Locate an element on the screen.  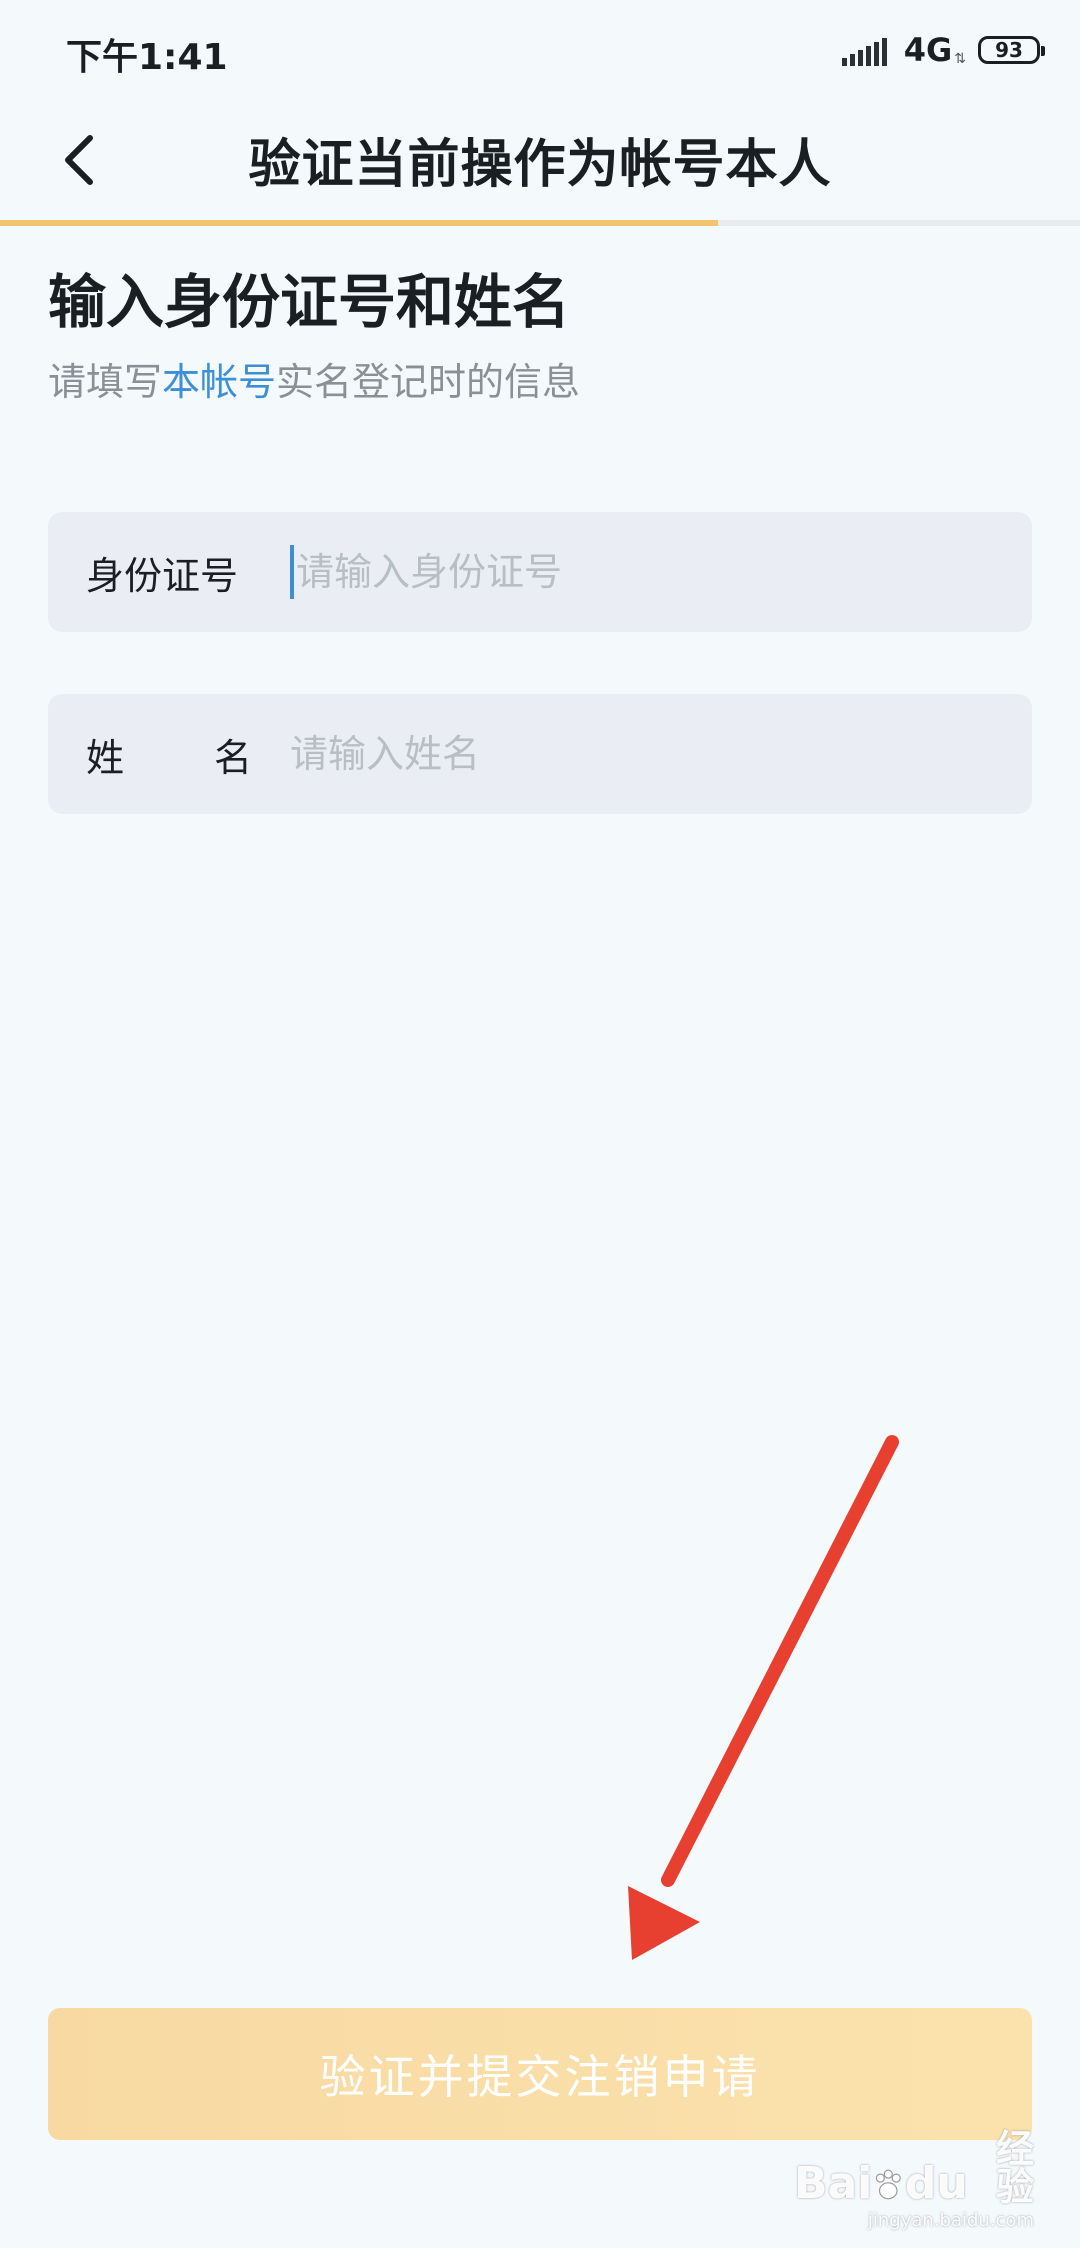
content-header: 输入身份证号和姓名 请填写本帐号实名登记时的信息 is located at coordinates (540, 337).